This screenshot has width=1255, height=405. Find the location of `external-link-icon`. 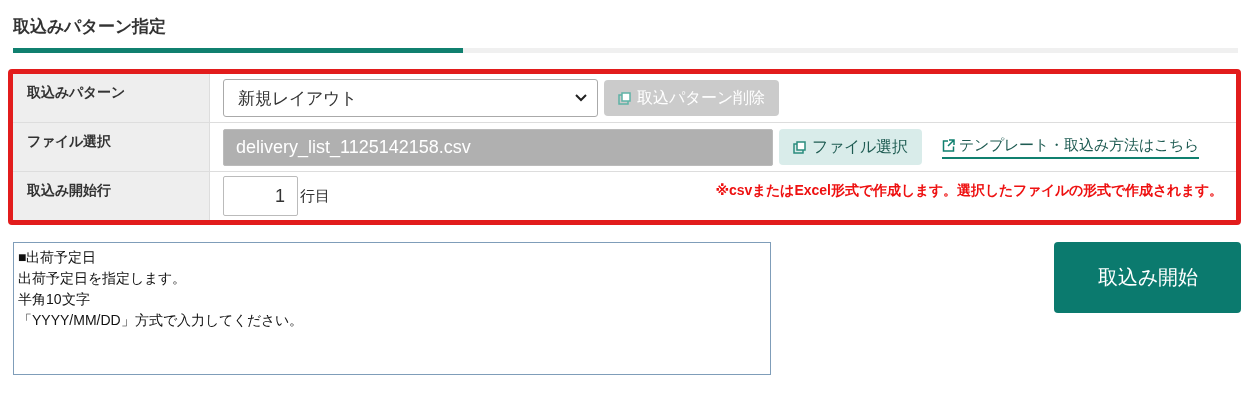

external-link-icon is located at coordinates (948, 145).